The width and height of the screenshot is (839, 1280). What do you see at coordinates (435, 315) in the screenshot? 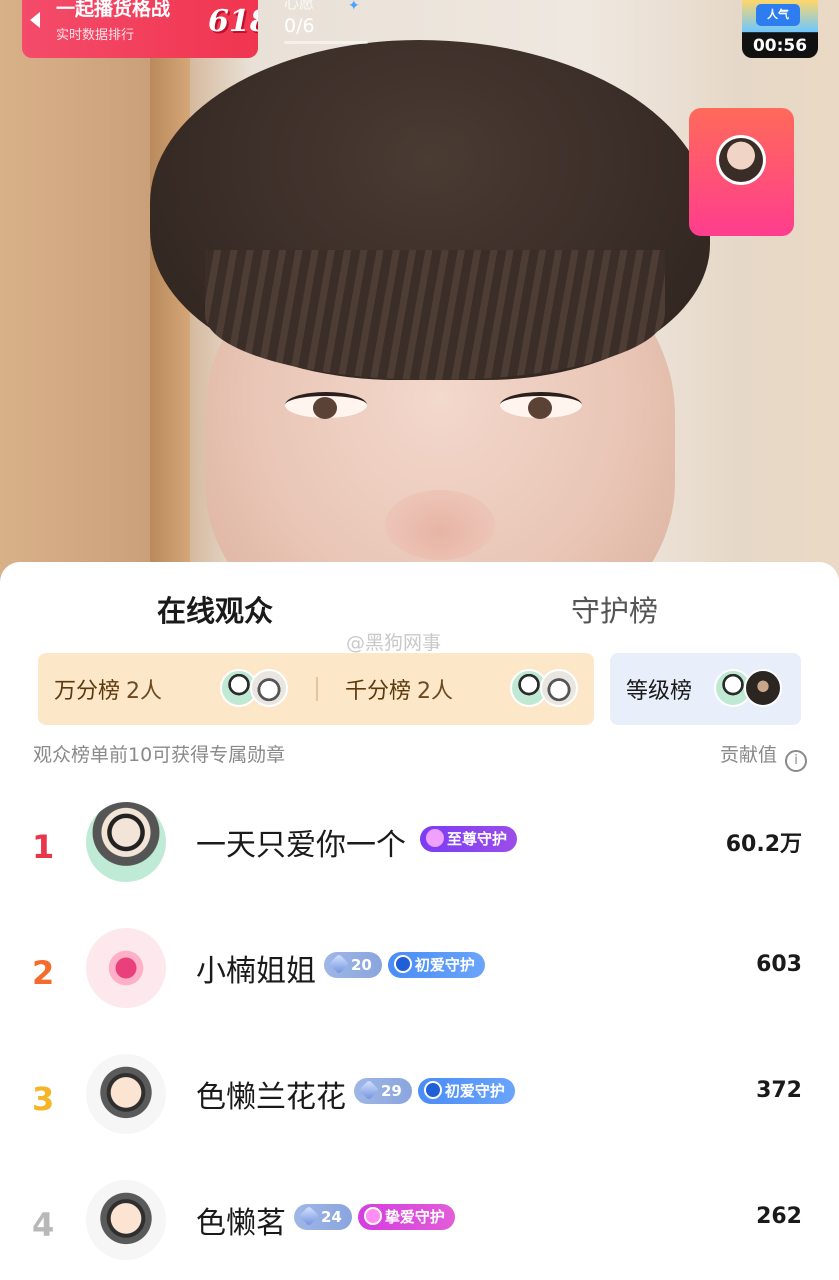
I see `streamer-fringe` at bounding box center [435, 315].